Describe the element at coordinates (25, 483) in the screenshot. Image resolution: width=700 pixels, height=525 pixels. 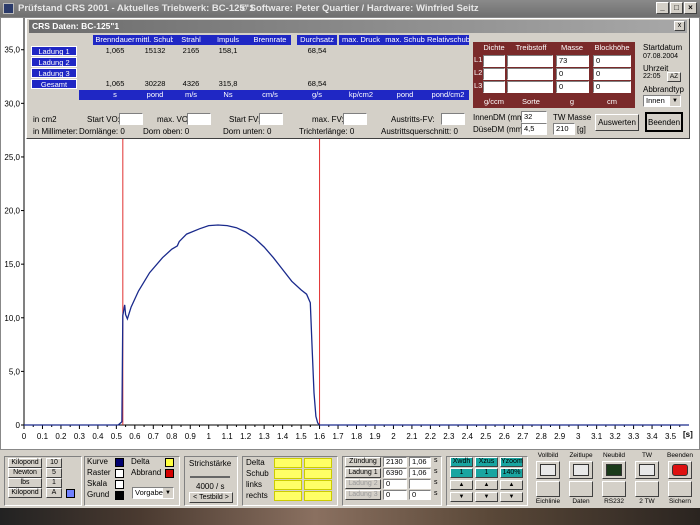
I see `unit-button: lbs` at that location.